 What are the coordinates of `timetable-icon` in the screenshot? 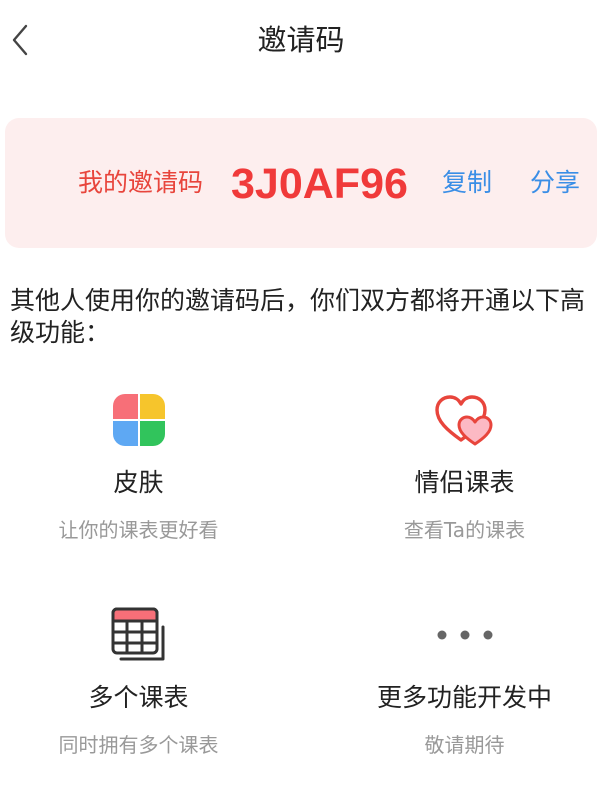 It's located at (139, 635).